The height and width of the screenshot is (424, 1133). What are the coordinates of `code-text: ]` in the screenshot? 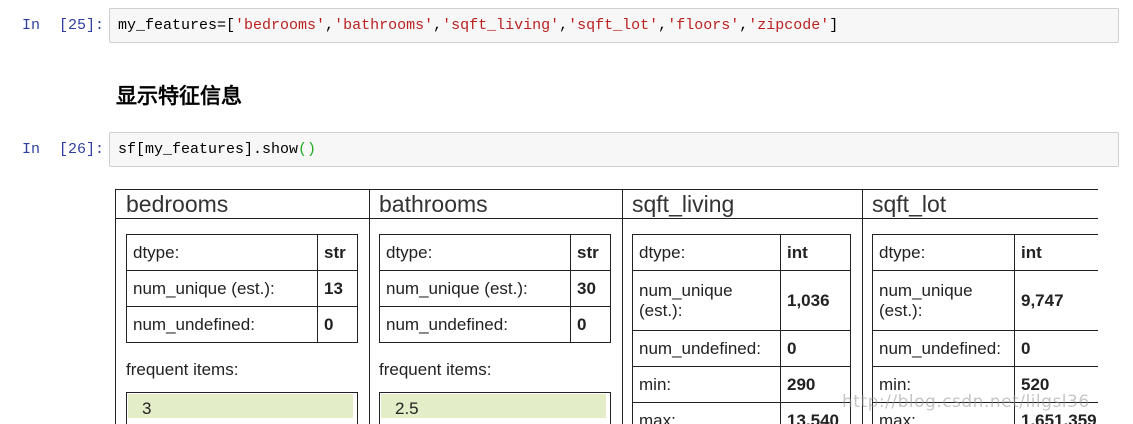 It's located at (833, 25).